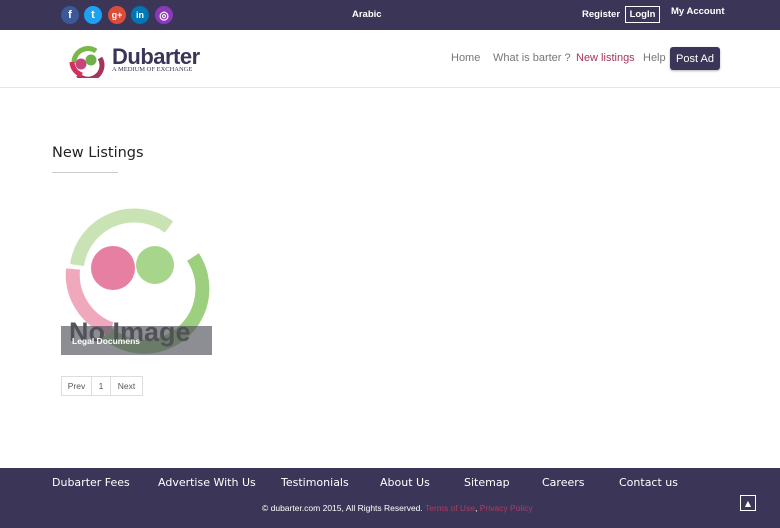  What do you see at coordinates (563, 482) in the screenshot?
I see `footer-link-careers: Careers` at bounding box center [563, 482].